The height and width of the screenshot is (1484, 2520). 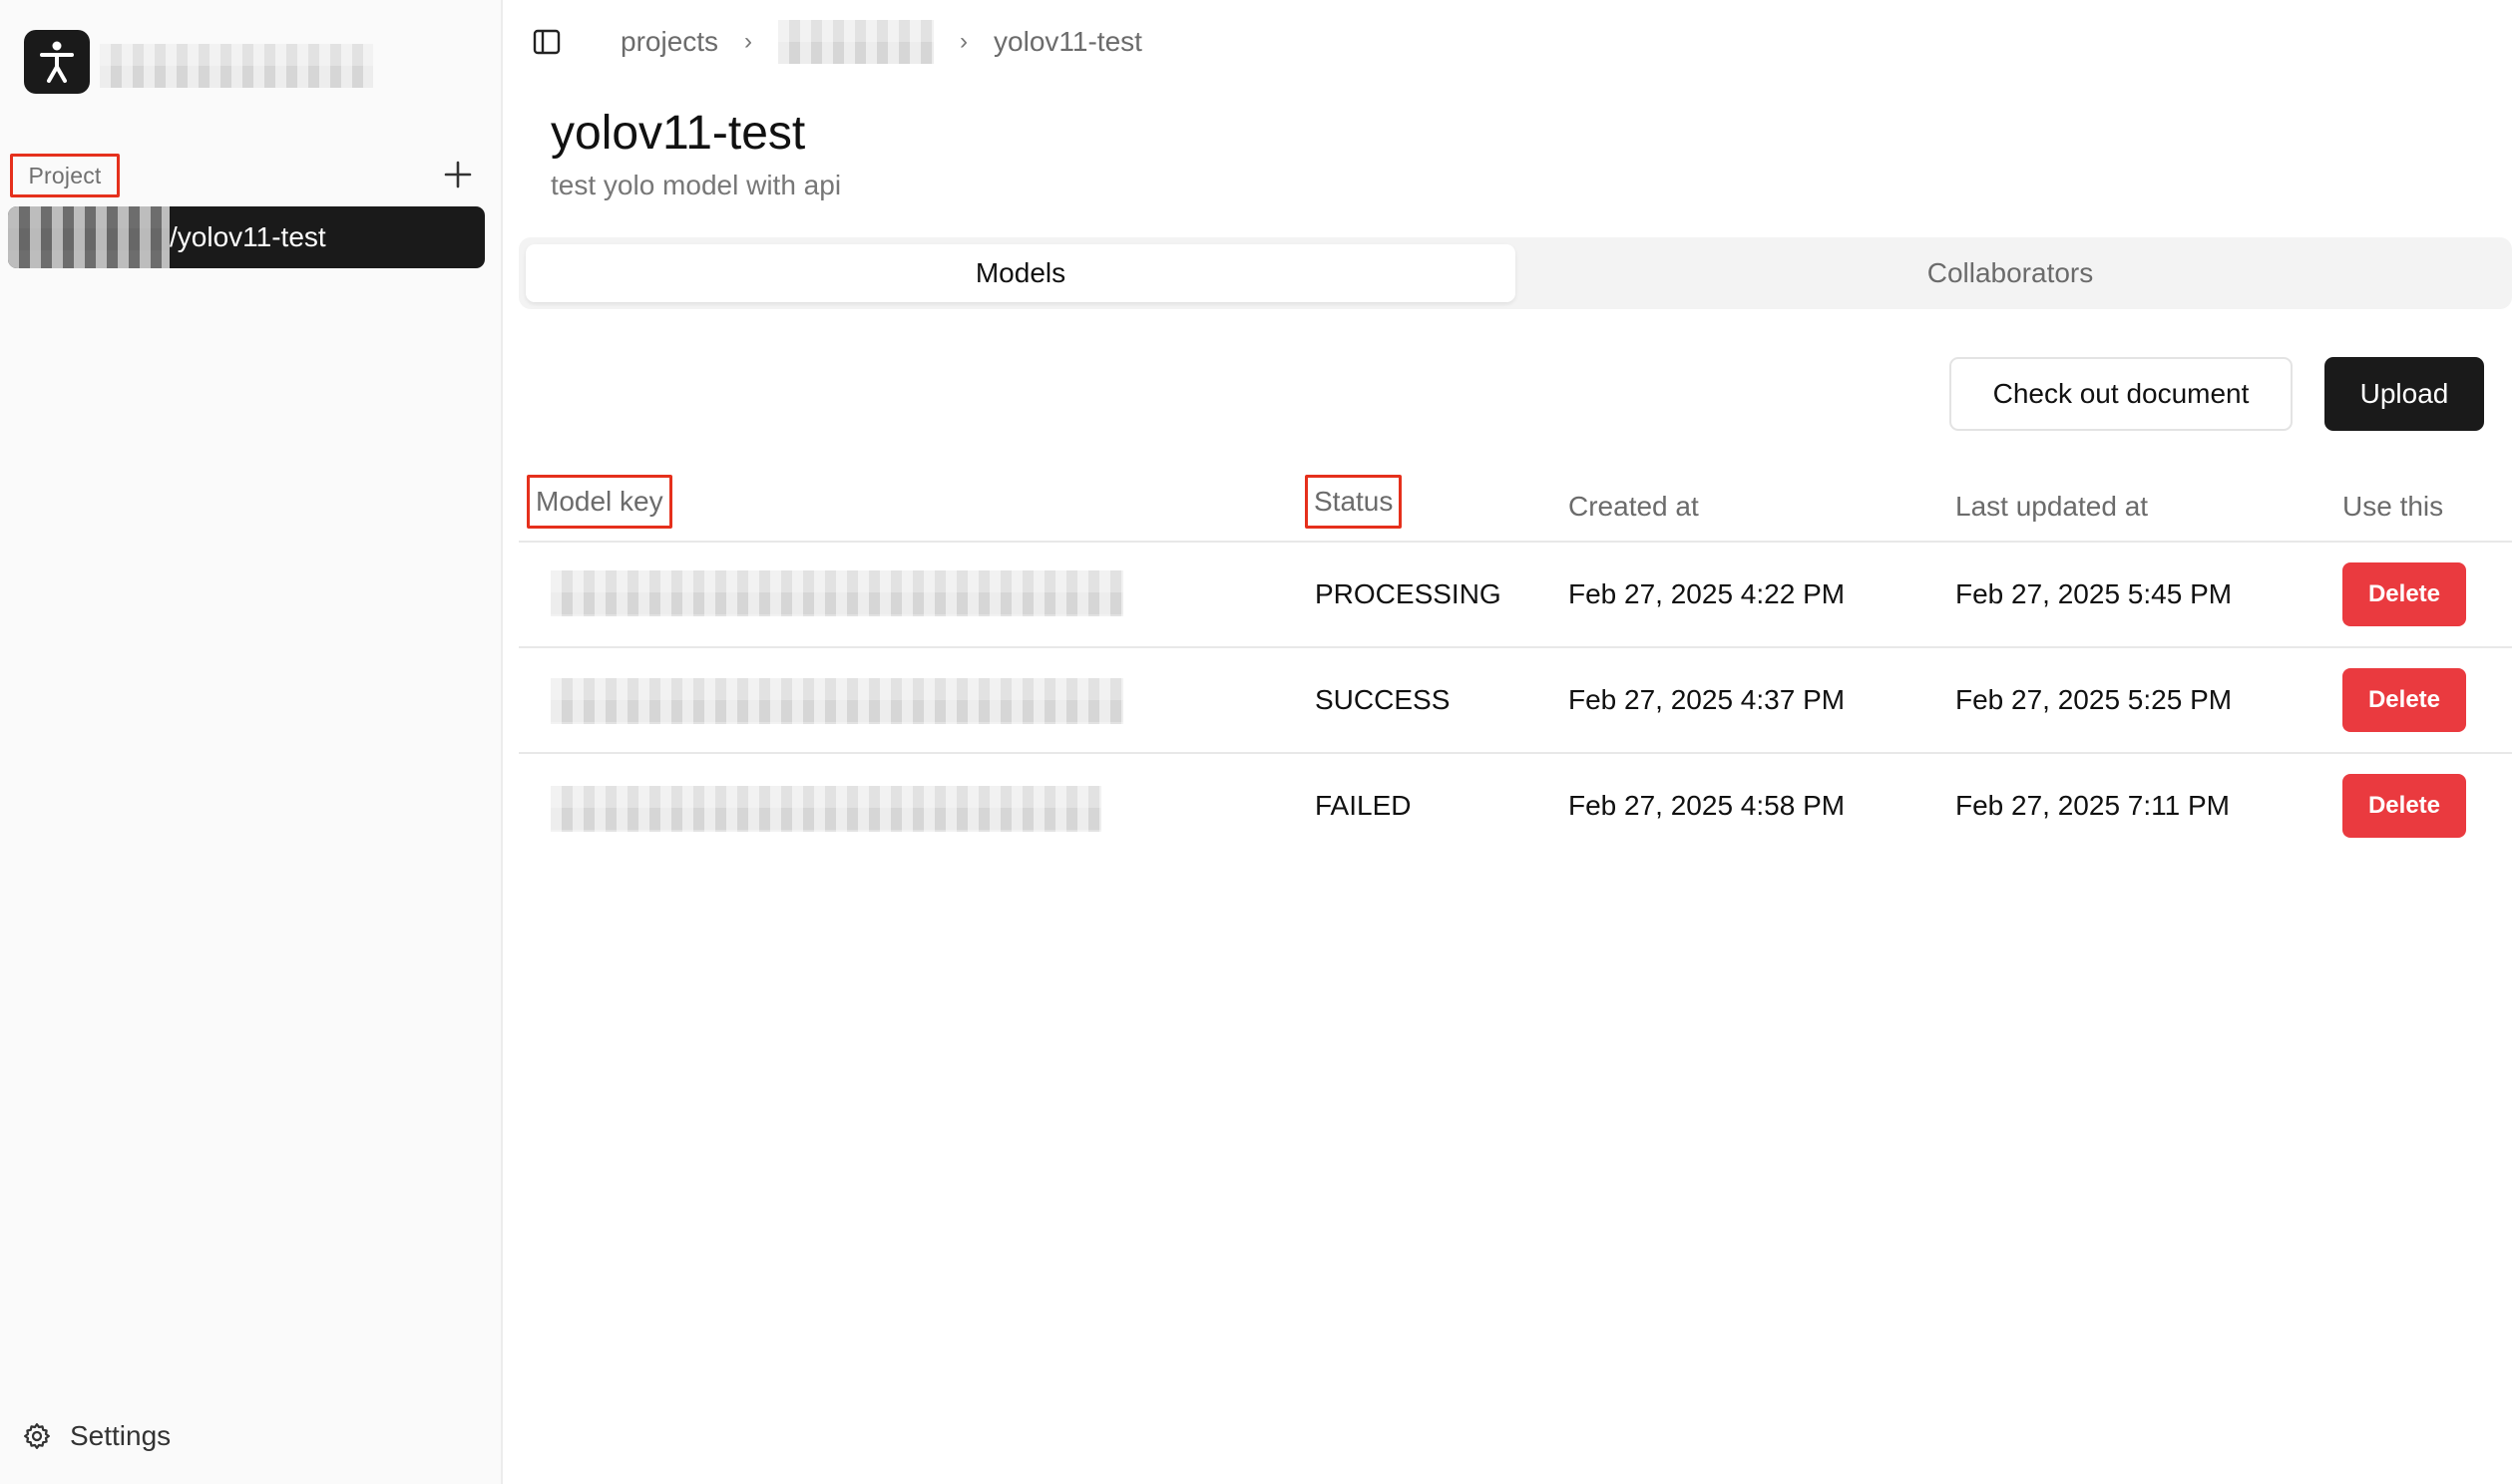 I want to click on redacted-brand-name, so click(x=236, y=66).